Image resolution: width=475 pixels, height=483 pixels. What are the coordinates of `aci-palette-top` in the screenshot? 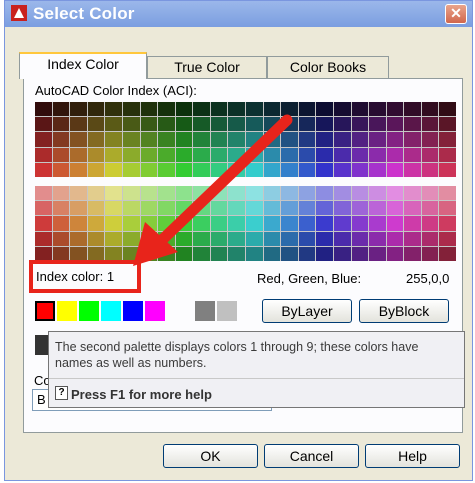 It's located at (245, 139).